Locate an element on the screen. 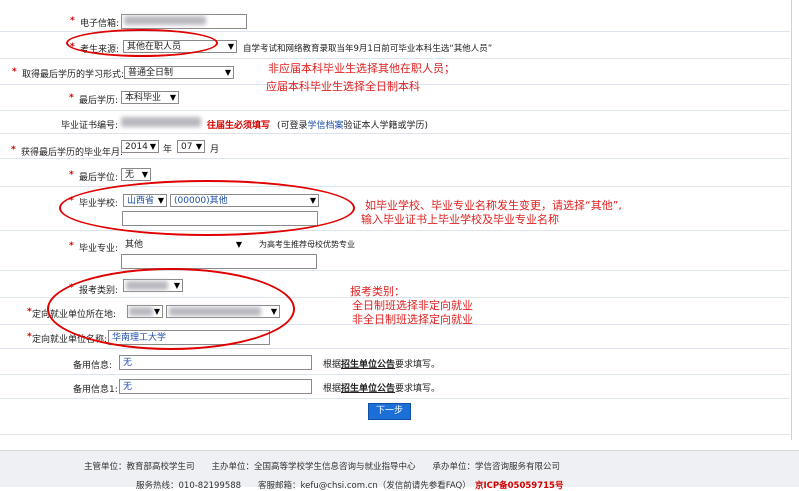  cert-note-required: 往届生必须填写 is located at coordinates (239, 126).